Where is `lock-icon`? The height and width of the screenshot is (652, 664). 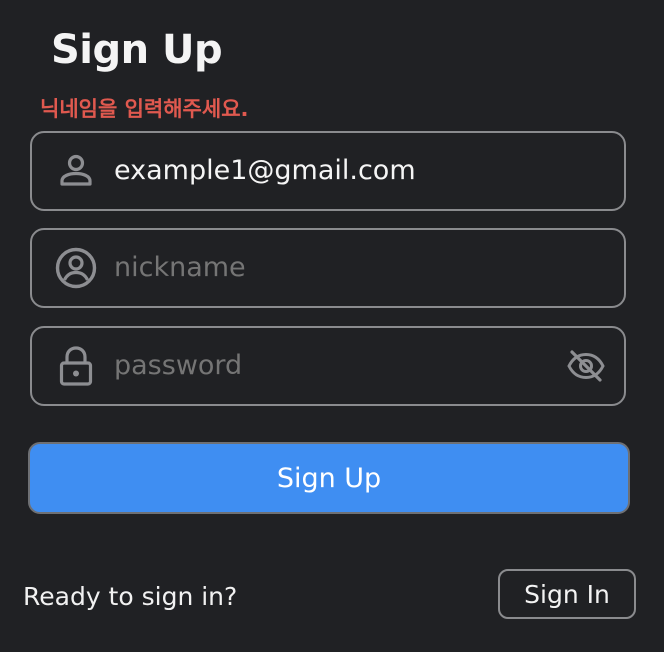
lock-icon is located at coordinates (76, 366).